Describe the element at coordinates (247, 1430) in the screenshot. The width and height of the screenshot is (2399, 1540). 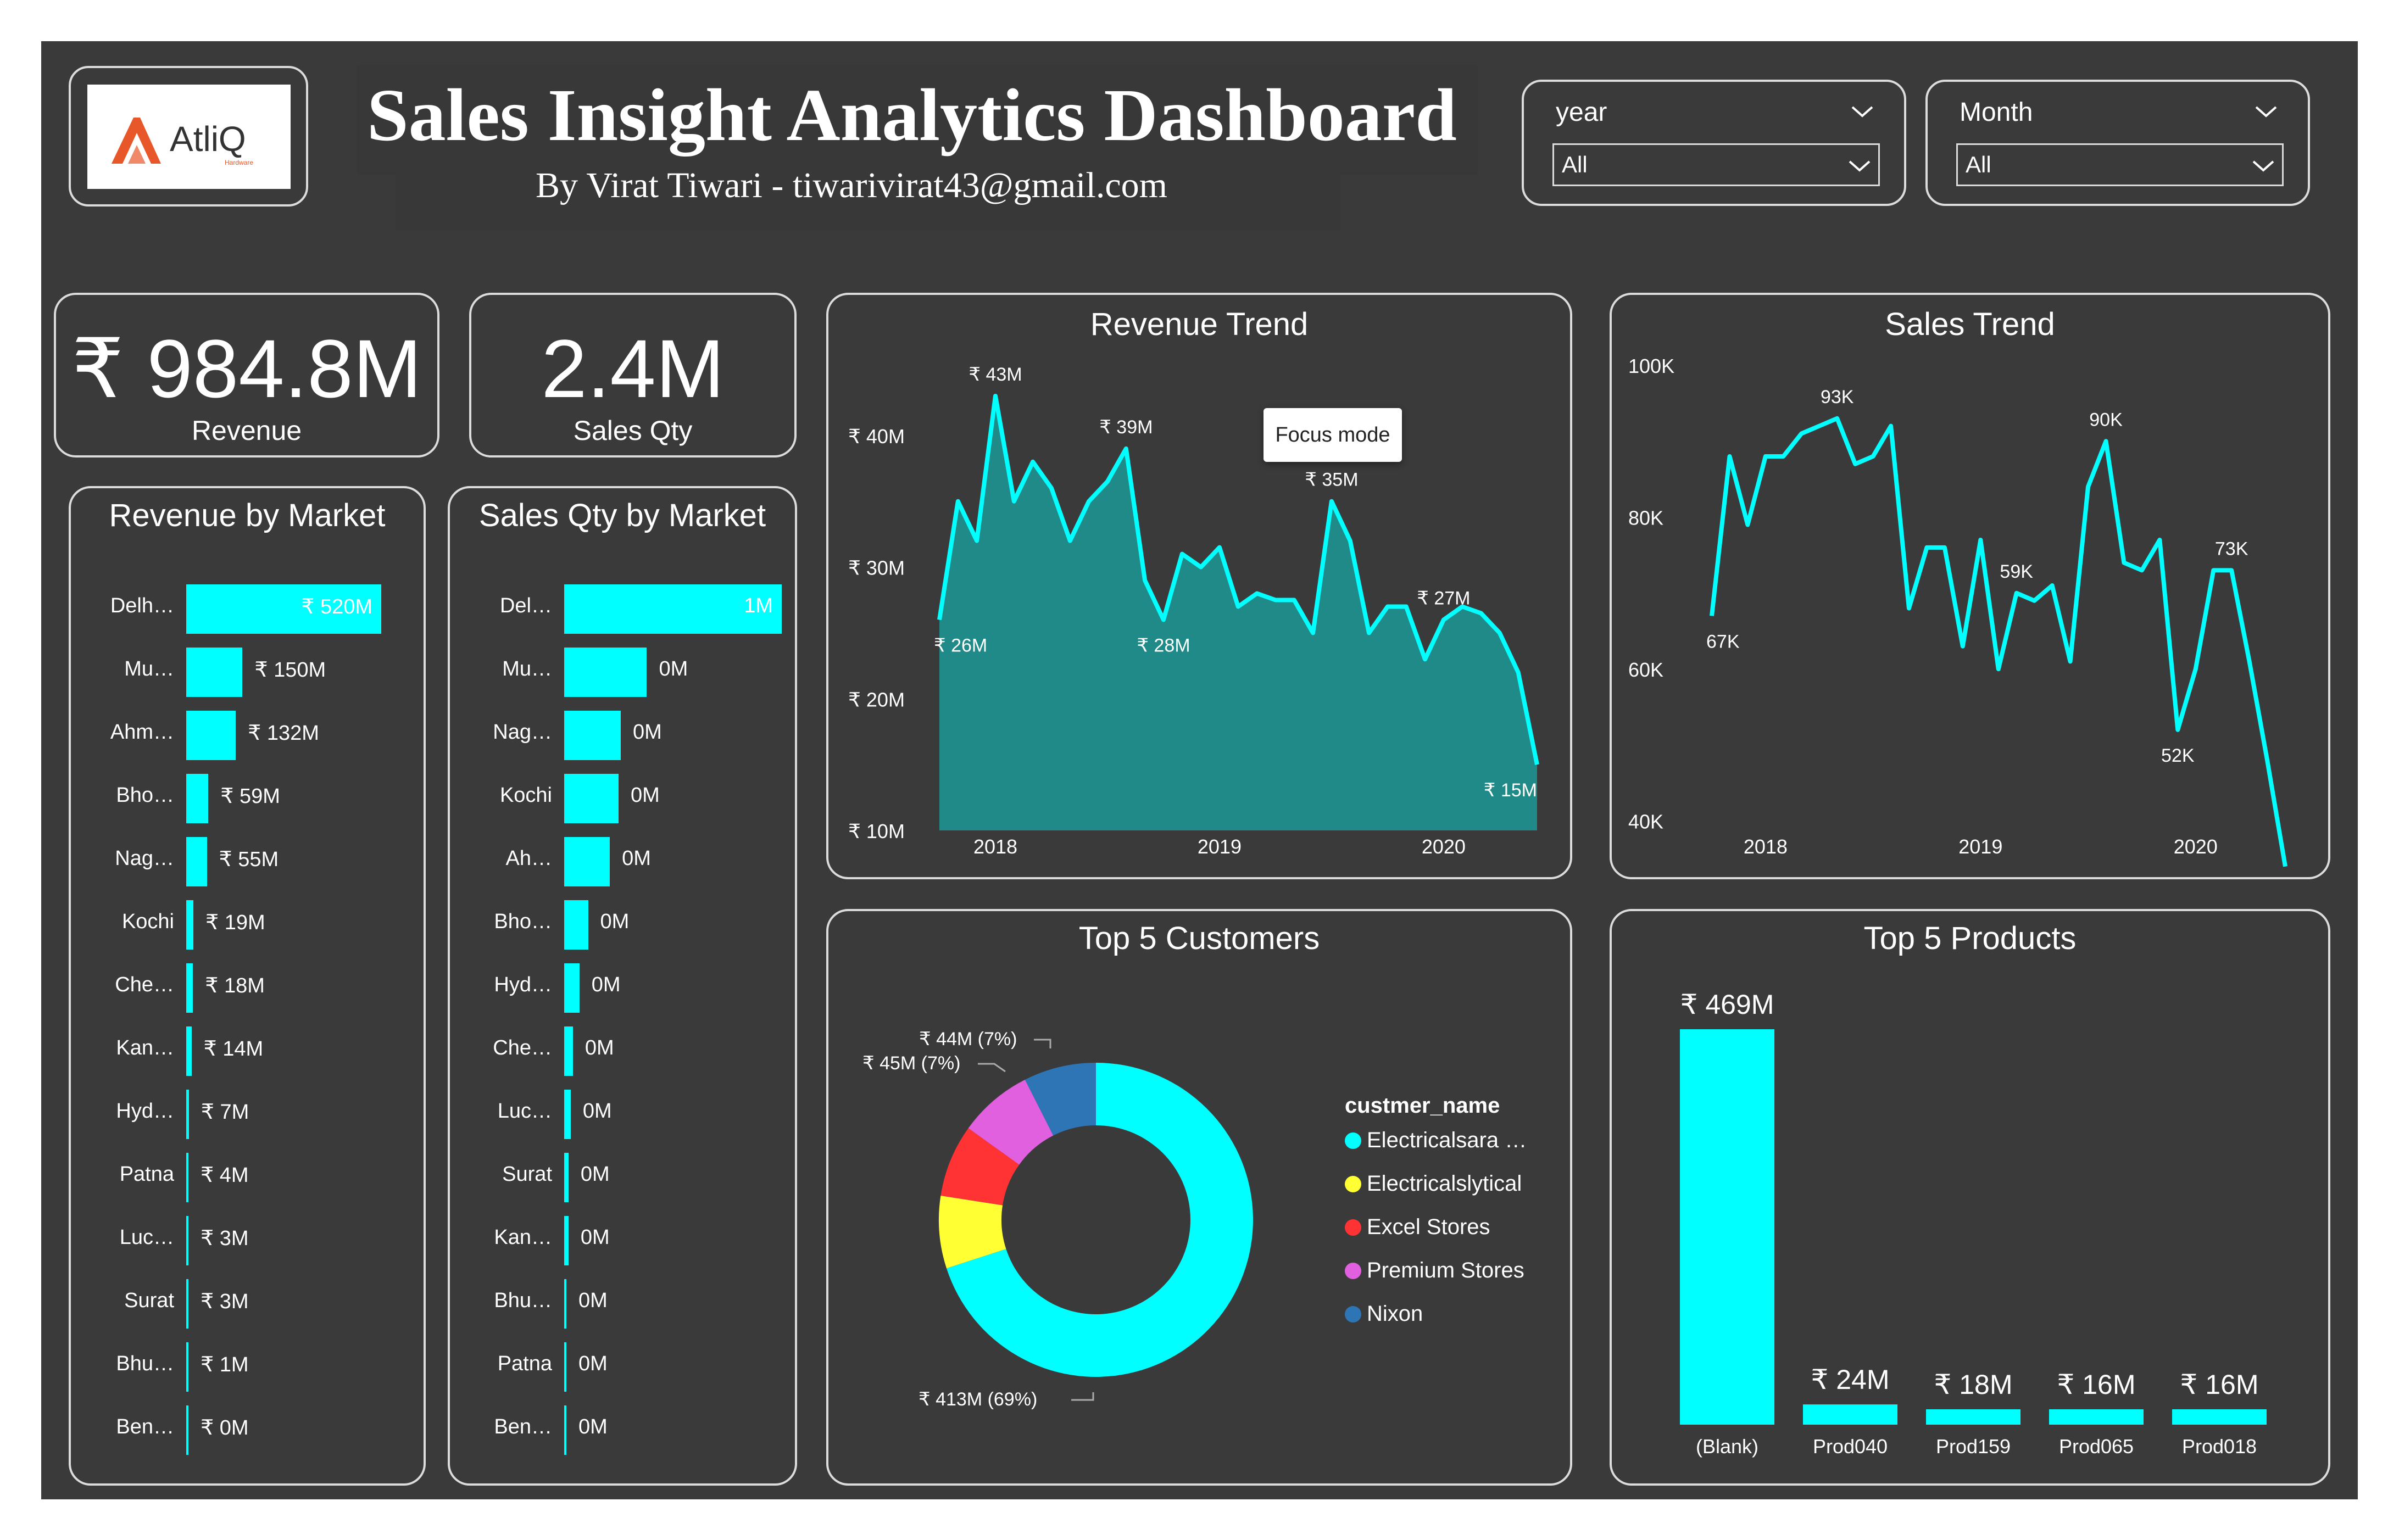
I see `market-row: Ben… ₹ 0M` at that location.